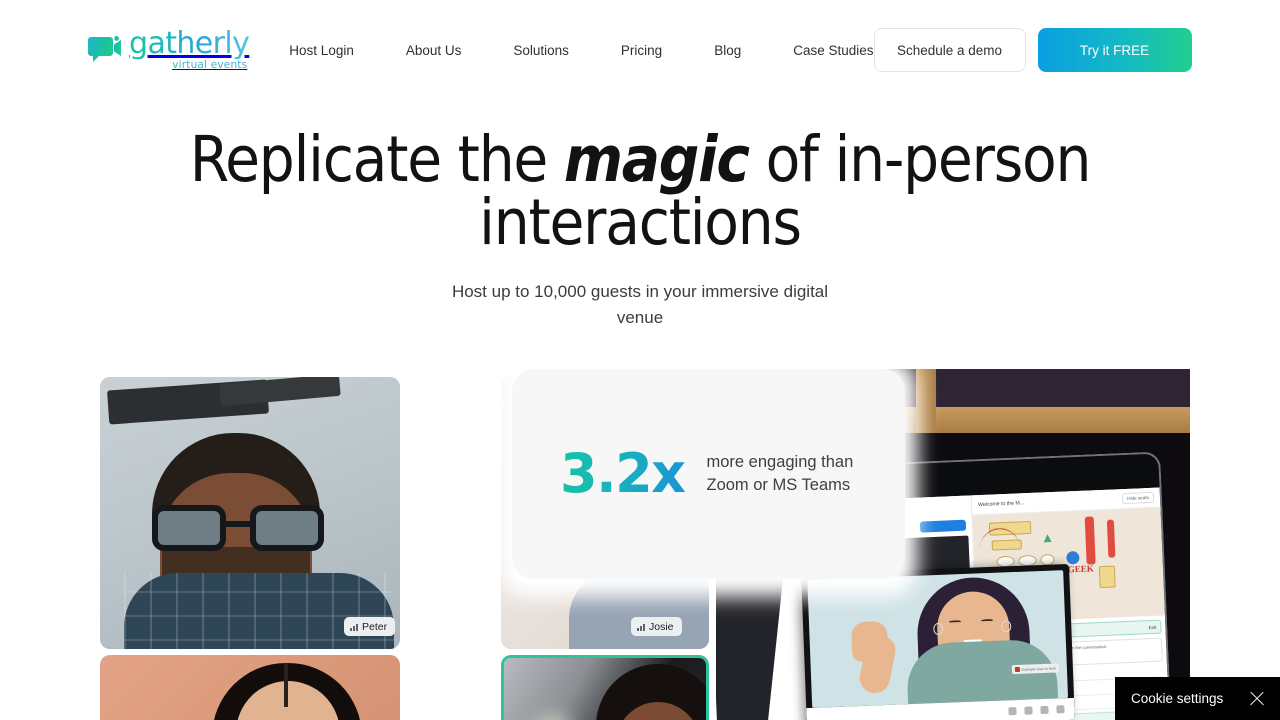  What do you see at coordinates (1257, 699) in the screenshot?
I see `close-icon` at bounding box center [1257, 699].